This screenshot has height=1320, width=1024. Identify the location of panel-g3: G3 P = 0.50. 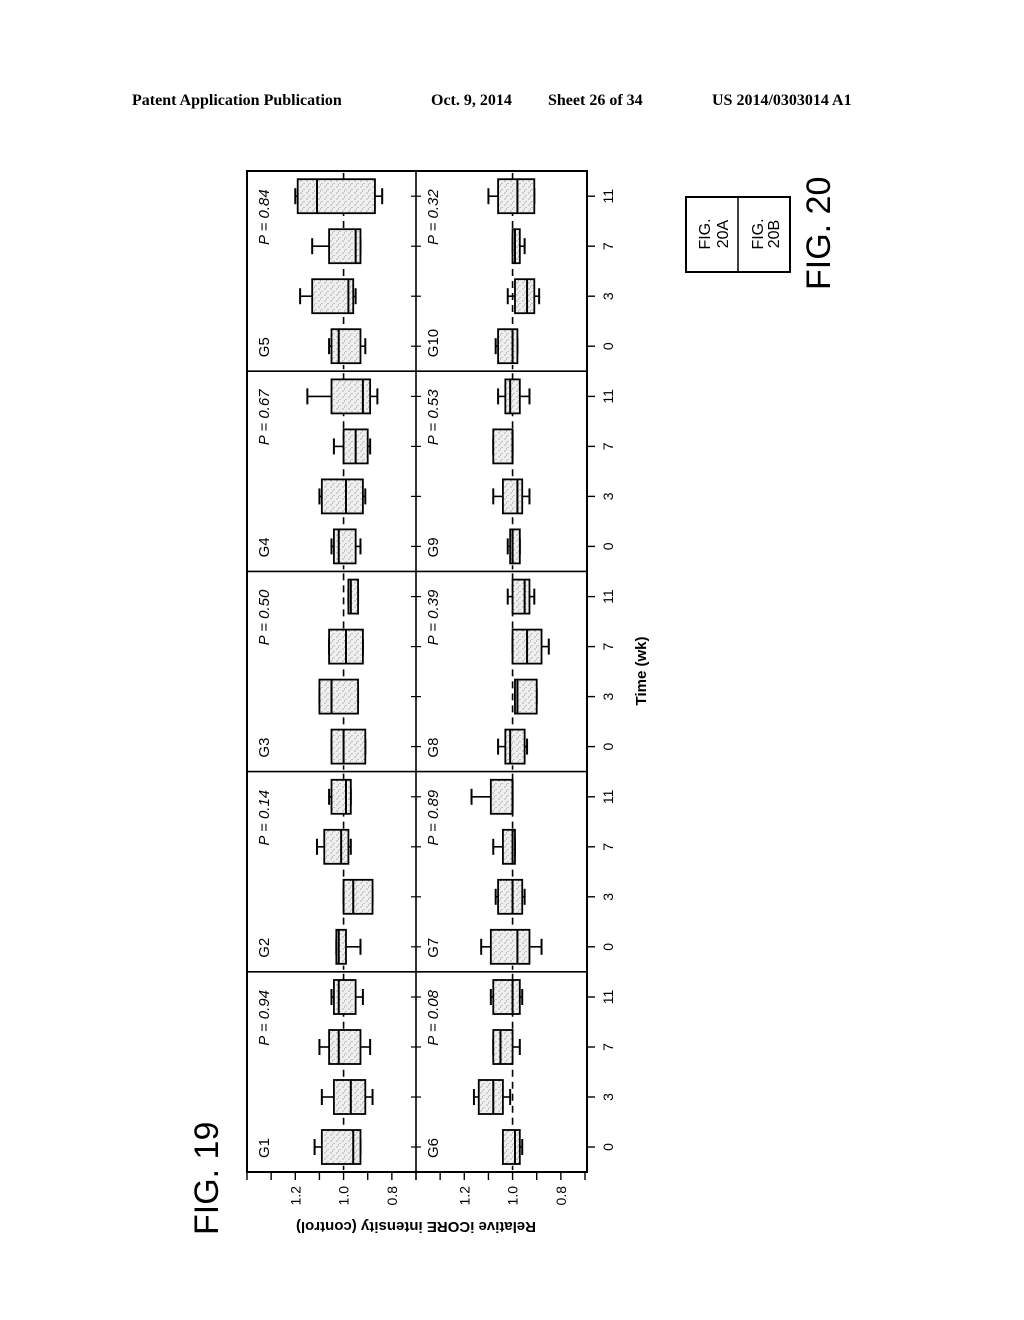
(311, 671).